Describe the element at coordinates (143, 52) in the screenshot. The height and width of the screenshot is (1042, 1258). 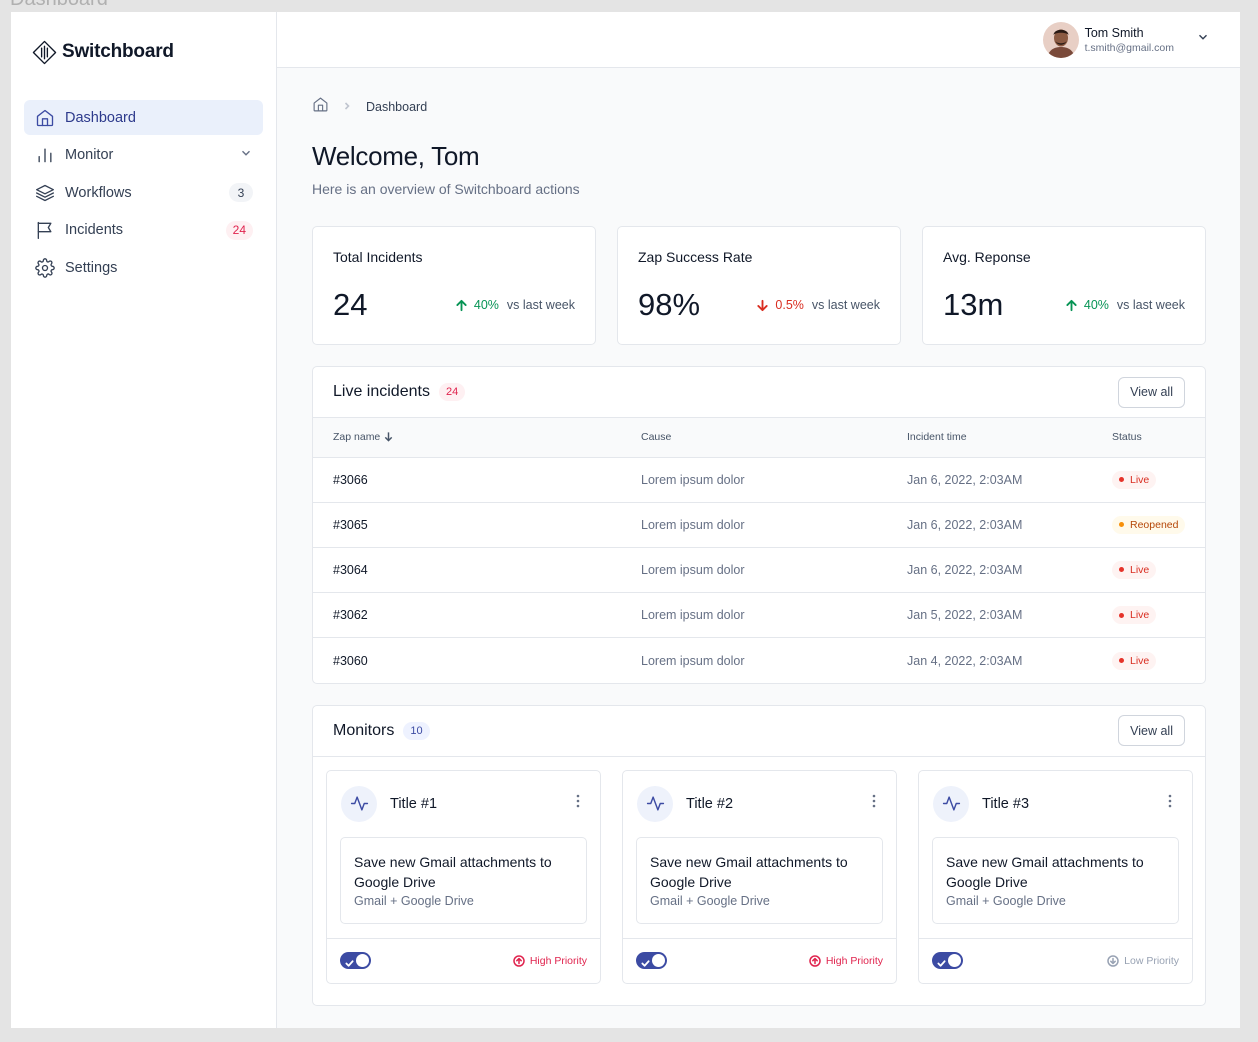
I see `logo: Switchboard` at that location.